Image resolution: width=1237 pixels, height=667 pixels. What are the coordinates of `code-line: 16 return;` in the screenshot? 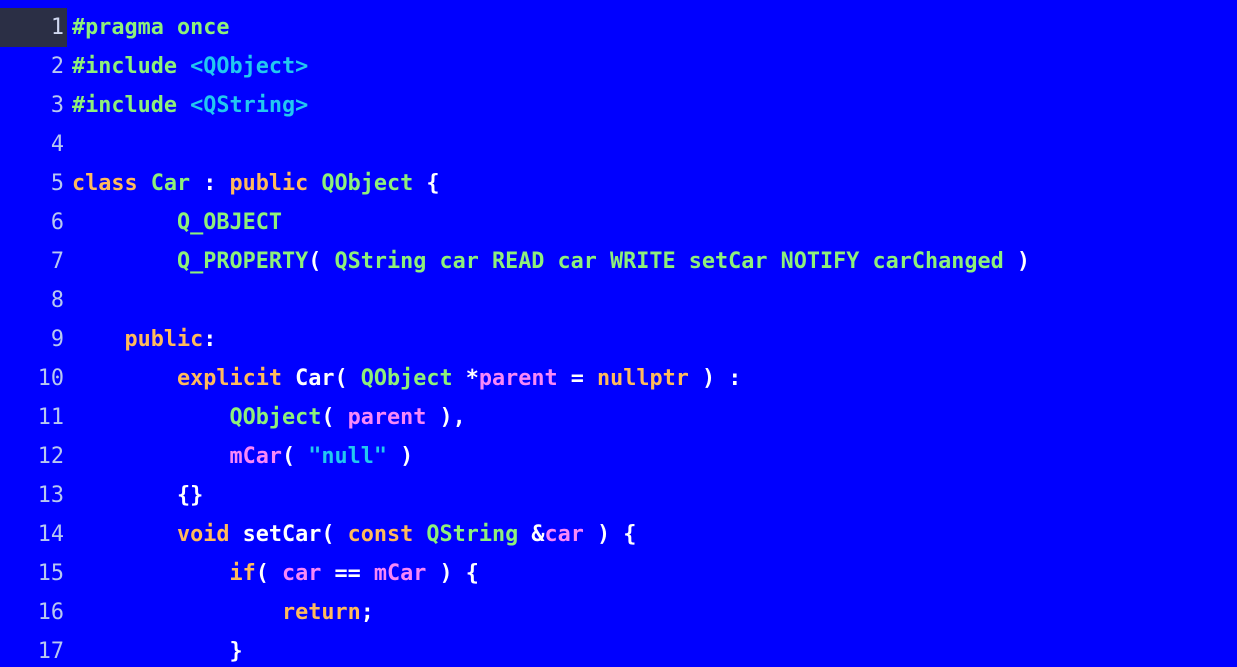 It's located at (618, 612).